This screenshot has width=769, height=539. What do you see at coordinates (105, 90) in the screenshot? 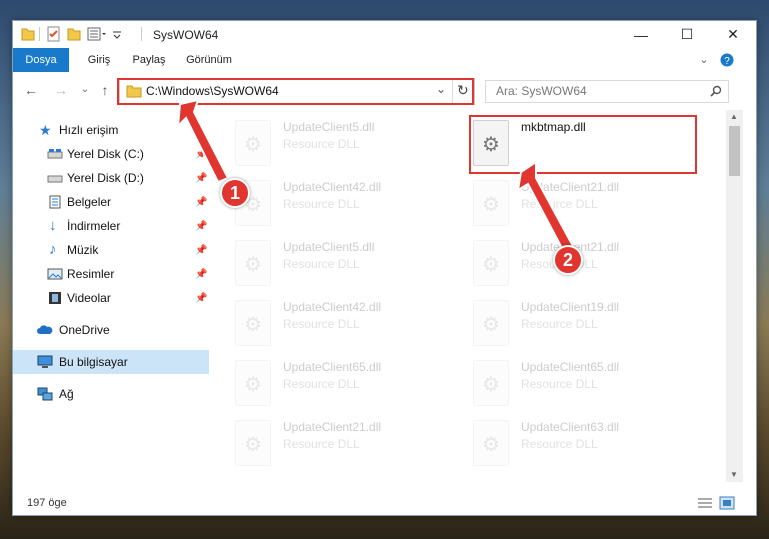
I see `up-arrow-icon: ↑` at bounding box center [105, 90].